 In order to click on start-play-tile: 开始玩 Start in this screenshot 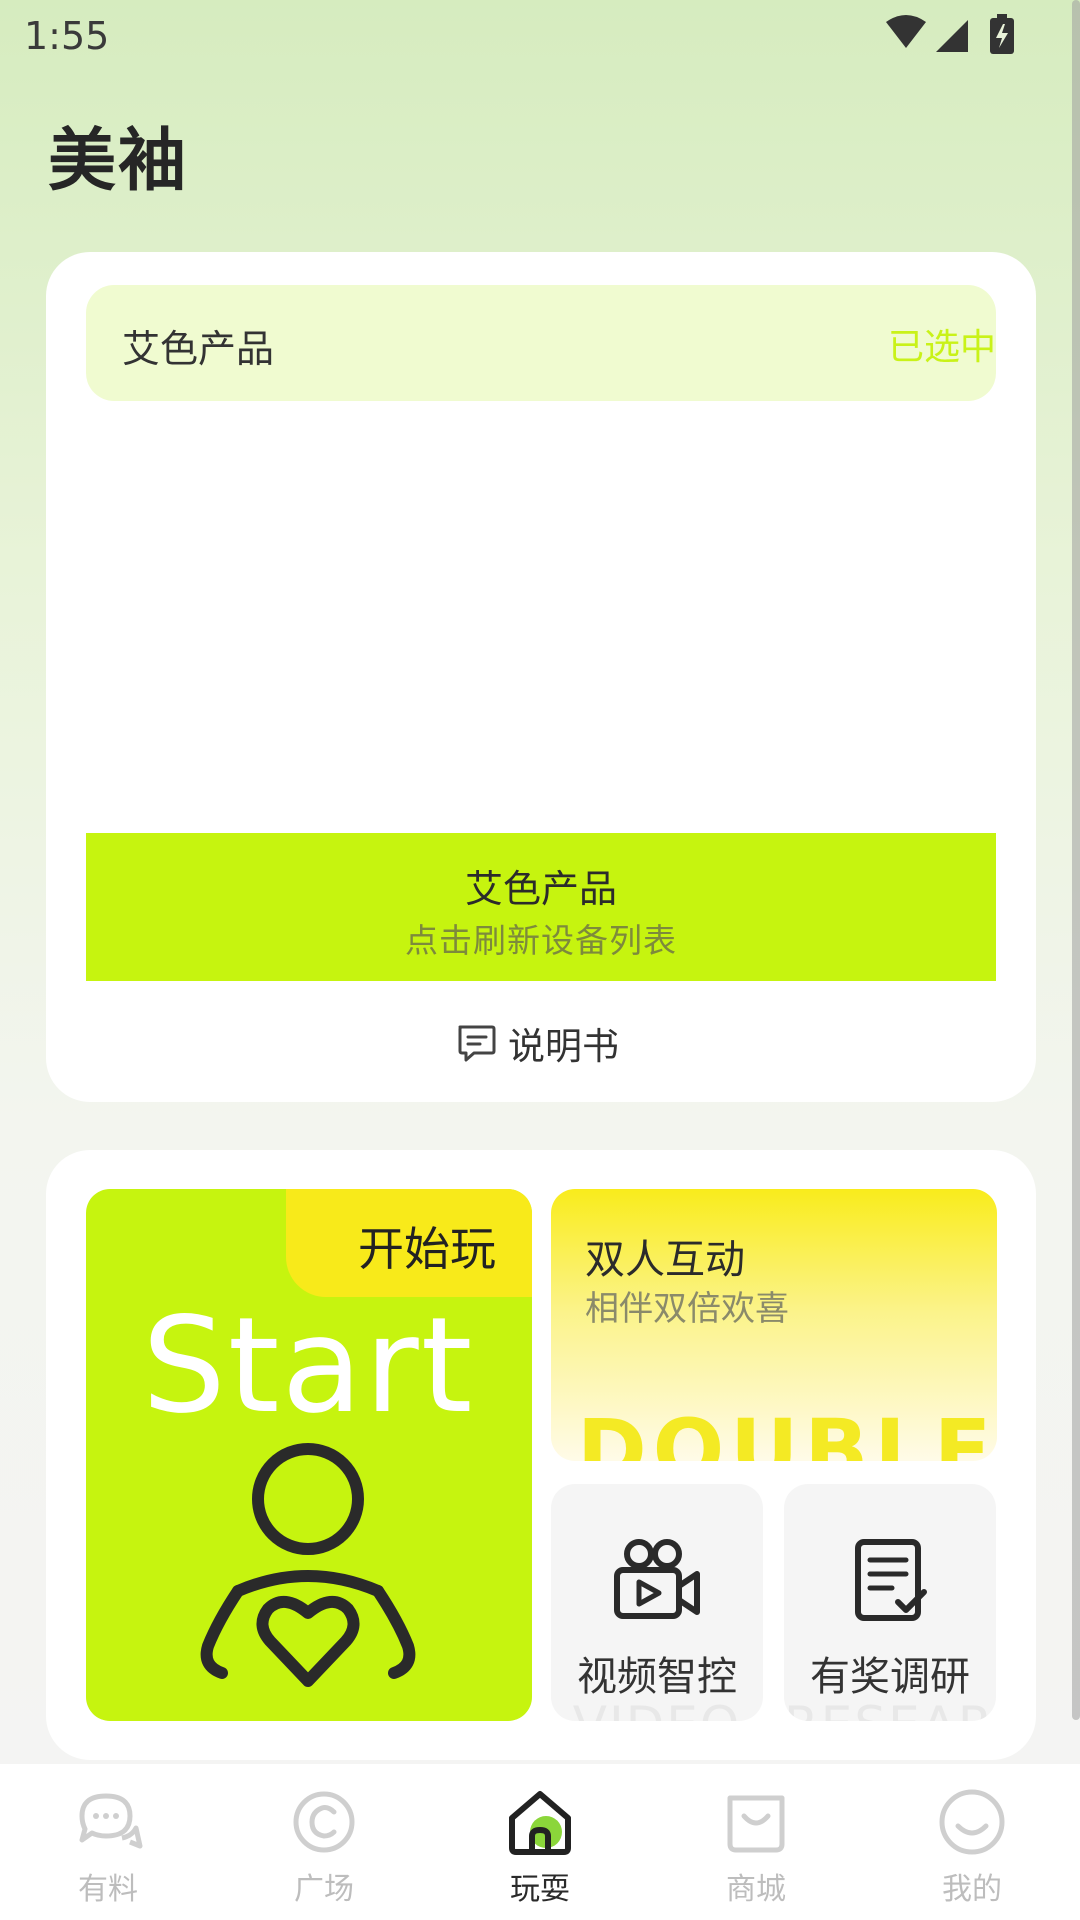, I will do `click(309, 1455)`.